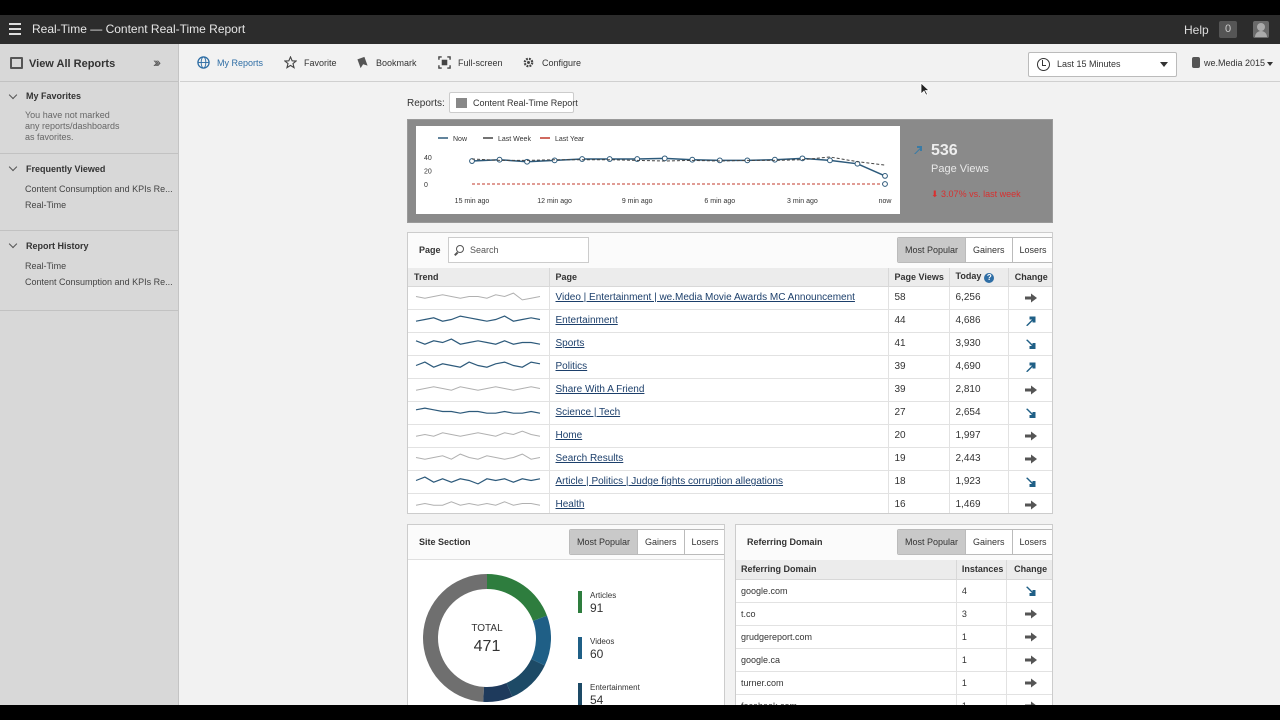 The height and width of the screenshot is (720, 1280). I want to click on page-views-cell: 58, so click(919, 298).